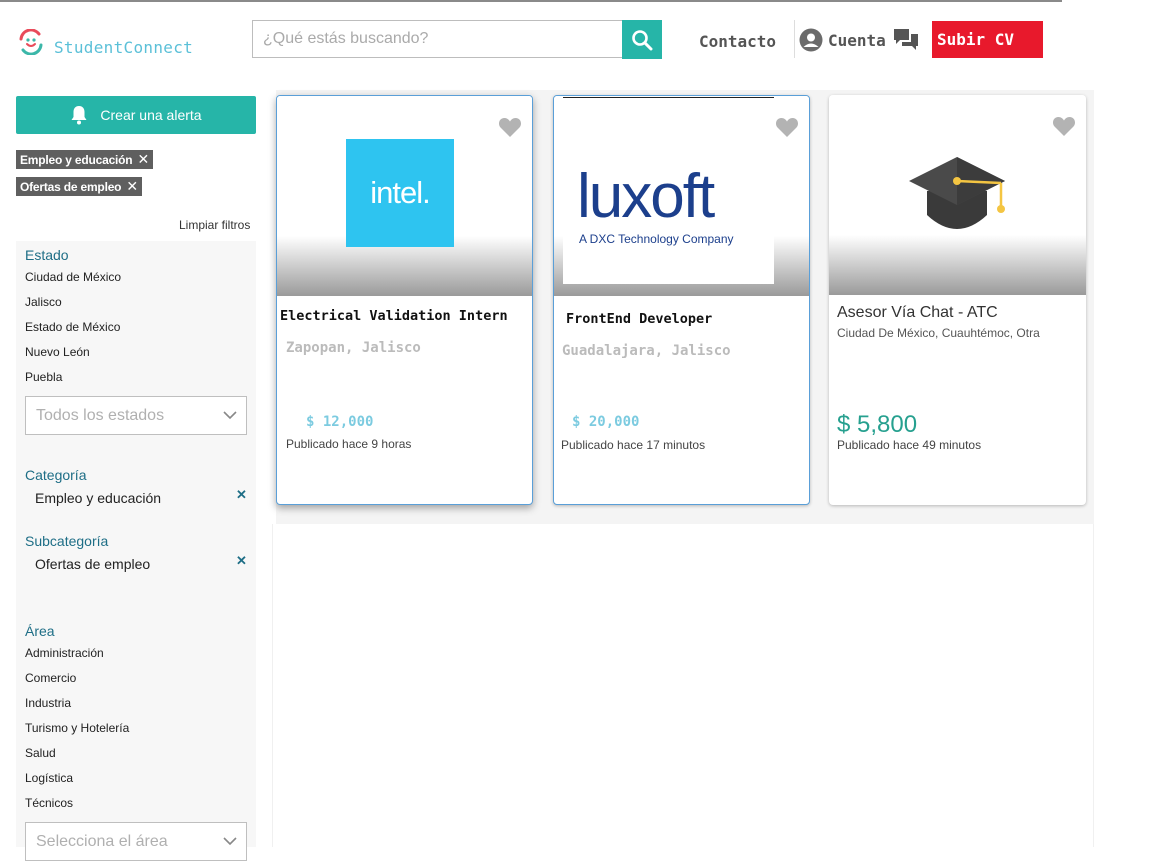 Image resolution: width=1152 pixels, height=861 pixels. Describe the element at coordinates (151, 115) in the screenshot. I see `create-alert-label: Crear una alerta` at that location.